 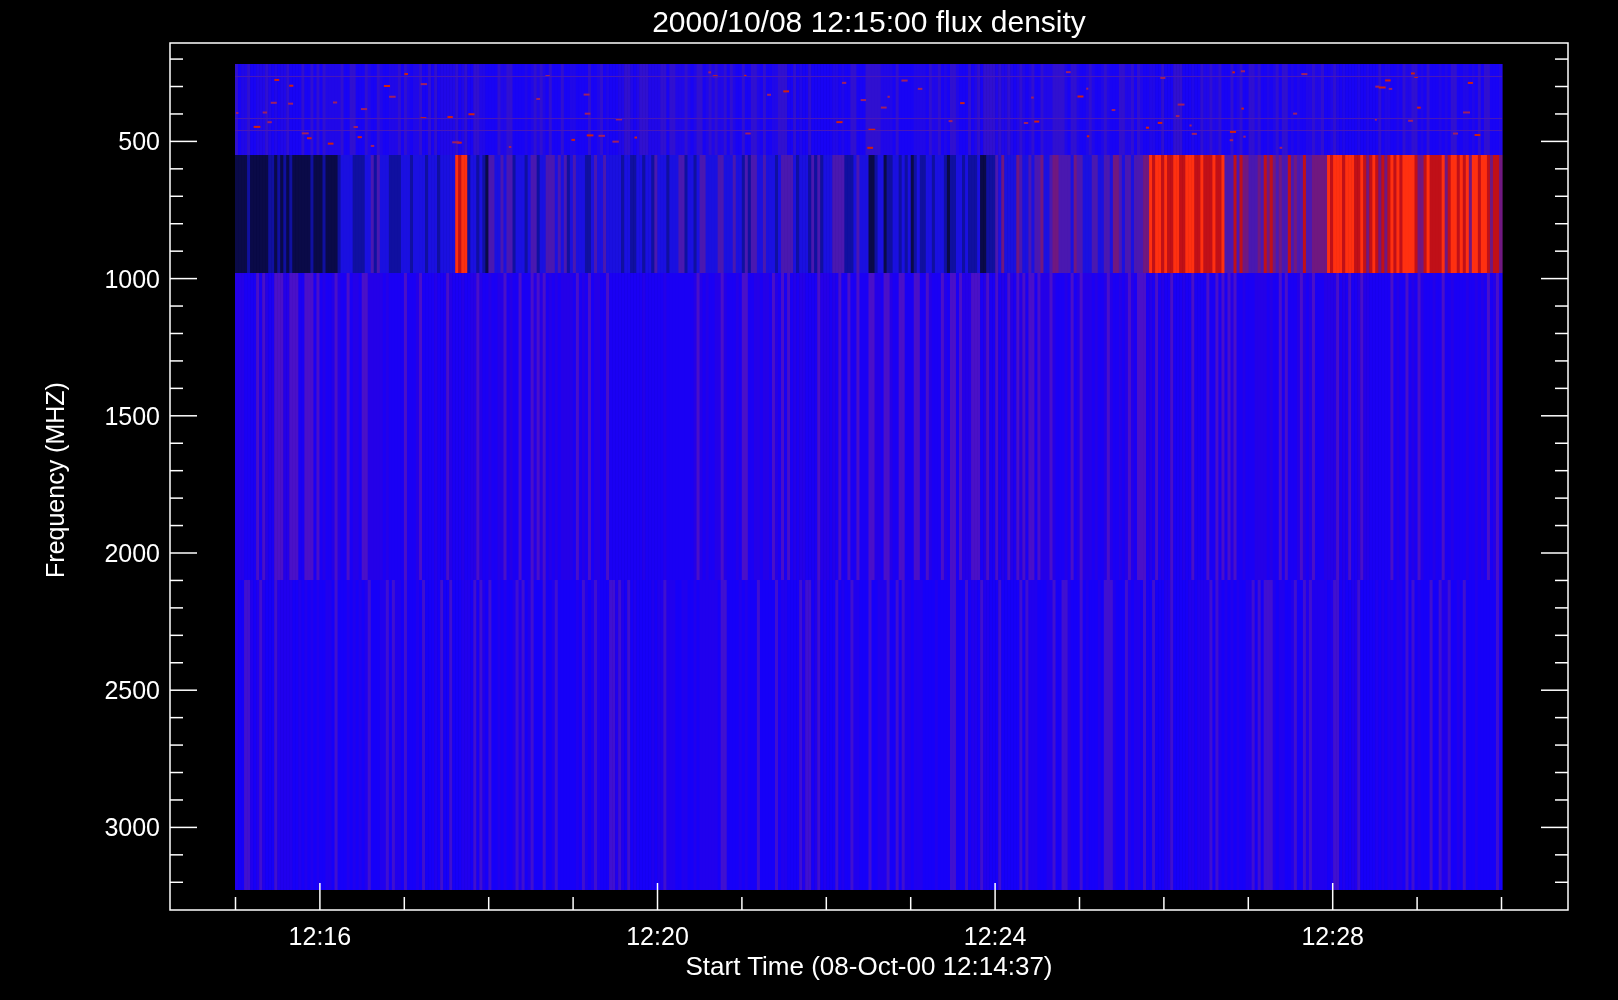 I want to click on tick-label: 1000, so click(x=132, y=278).